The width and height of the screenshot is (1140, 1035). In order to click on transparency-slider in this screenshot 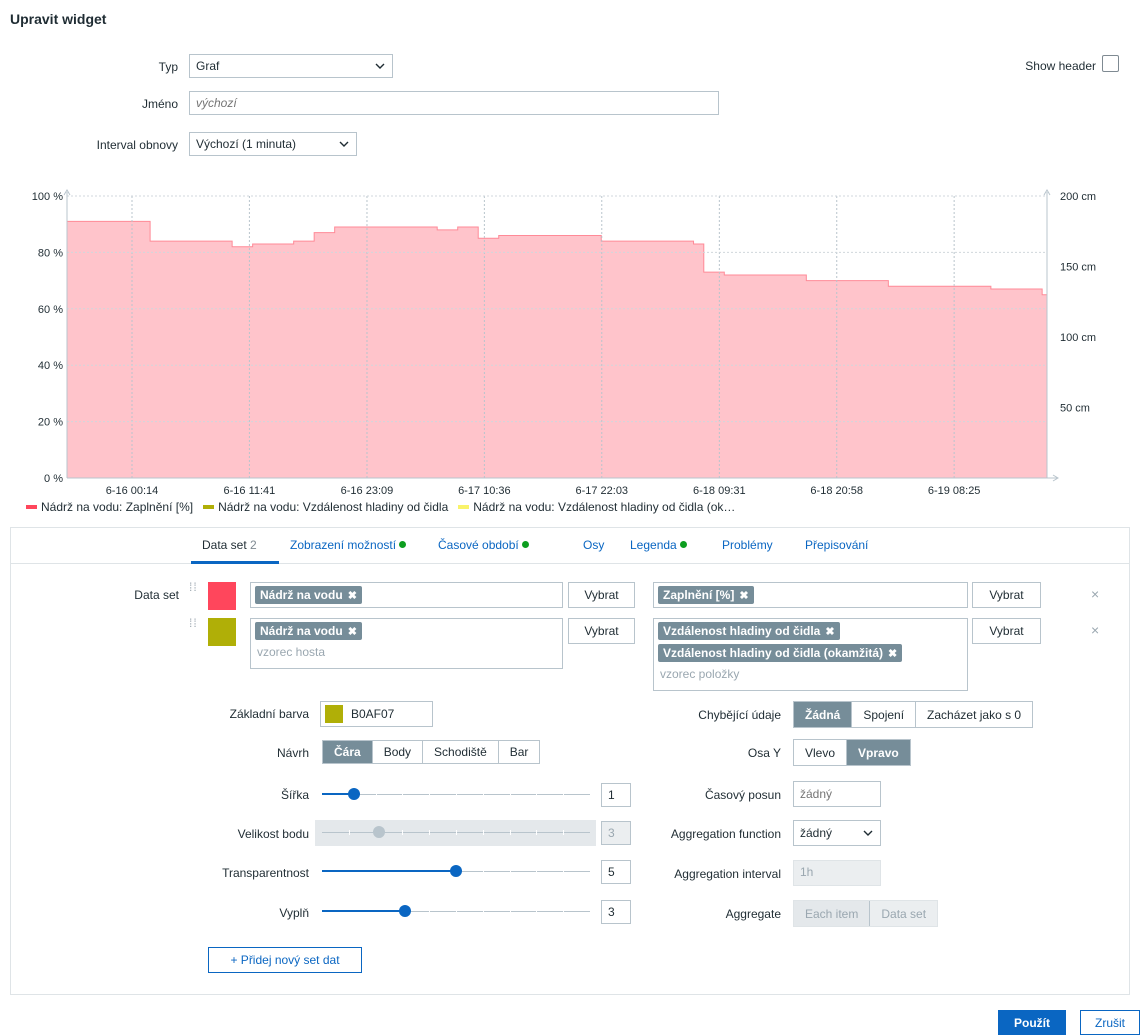, I will do `click(456, 872)`.